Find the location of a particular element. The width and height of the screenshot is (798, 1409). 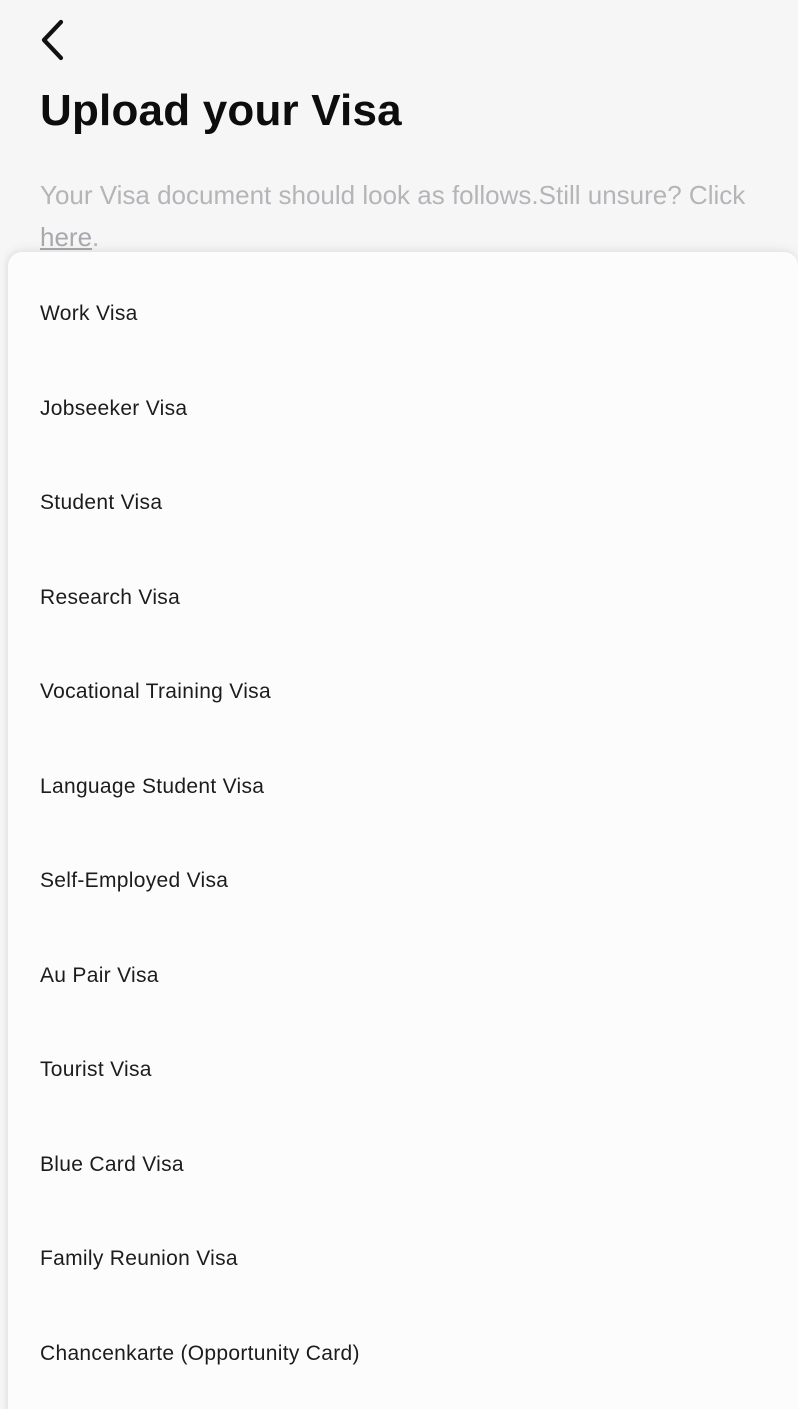

page-title: Upload your Visa is located at coordinates (221, 110).